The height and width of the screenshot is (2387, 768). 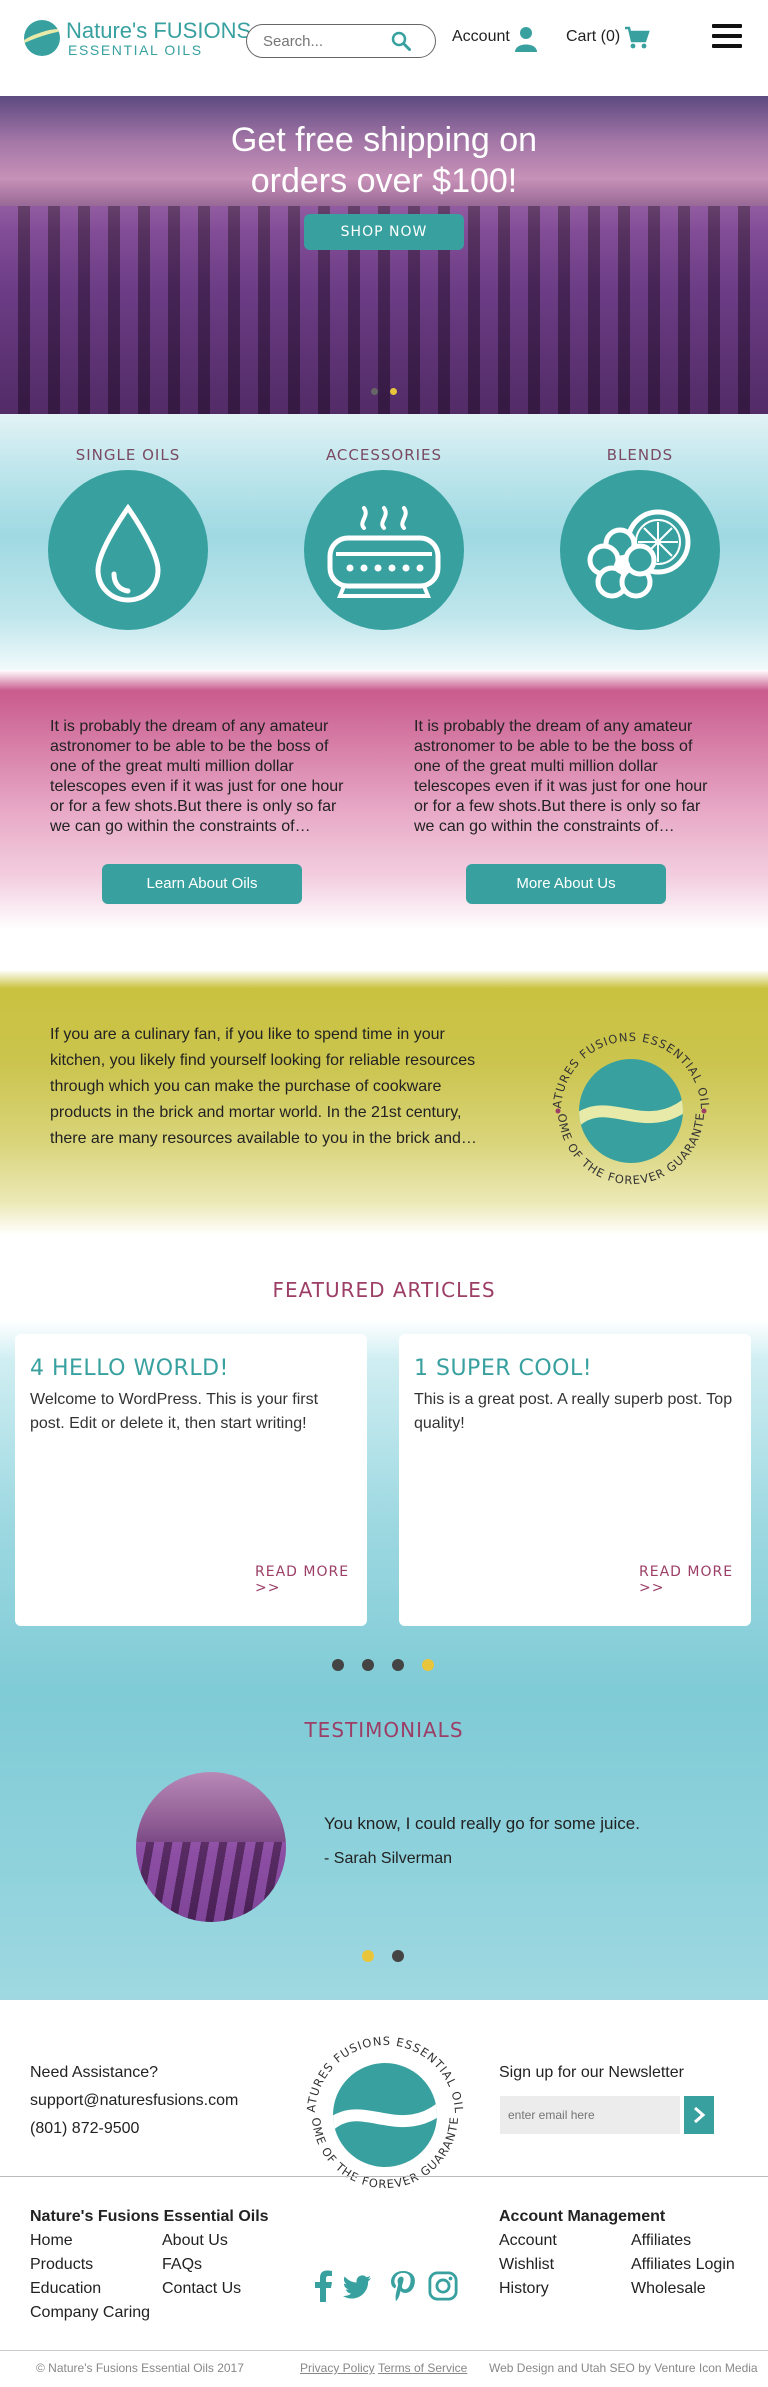 What do you see at coordinates (668, 2289) in the screenshot?
I see `footer-link-wholesale: Wholesale` at bounding box center [668, 2289].